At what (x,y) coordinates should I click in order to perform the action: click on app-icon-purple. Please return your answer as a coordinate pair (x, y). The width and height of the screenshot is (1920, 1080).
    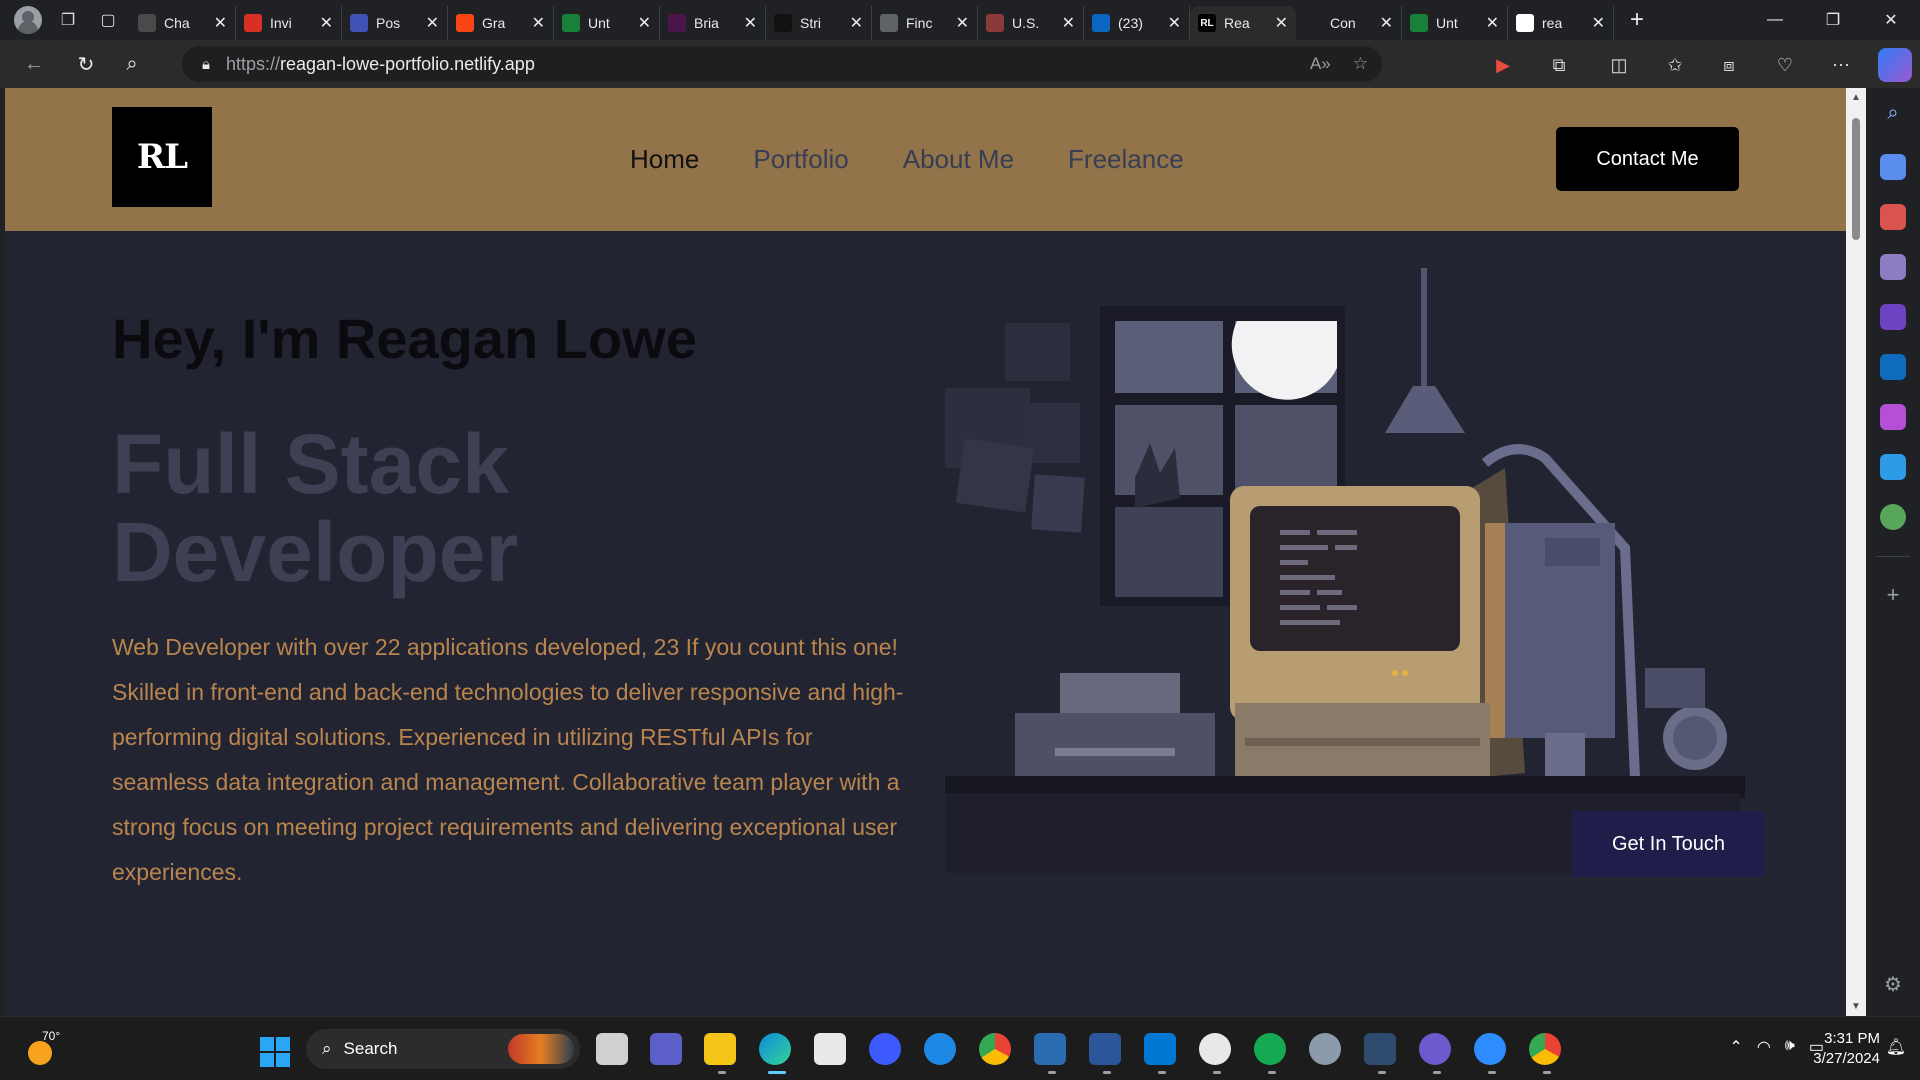
    Looking at the image, I should click on (1435, 1049).